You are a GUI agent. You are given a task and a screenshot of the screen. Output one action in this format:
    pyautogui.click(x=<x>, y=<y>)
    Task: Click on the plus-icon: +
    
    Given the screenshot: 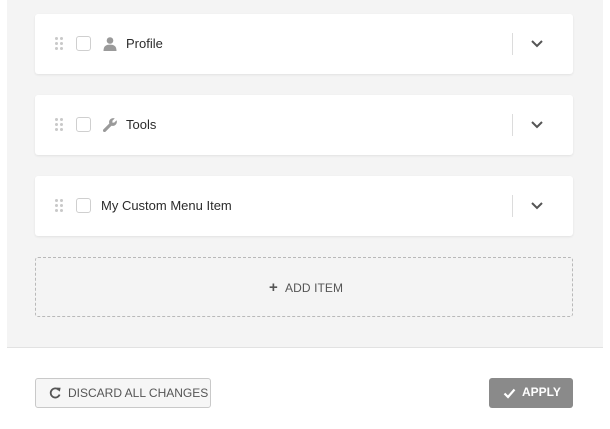 What is the action you would take?
    pyautogui.click(x=273, y=287)
    